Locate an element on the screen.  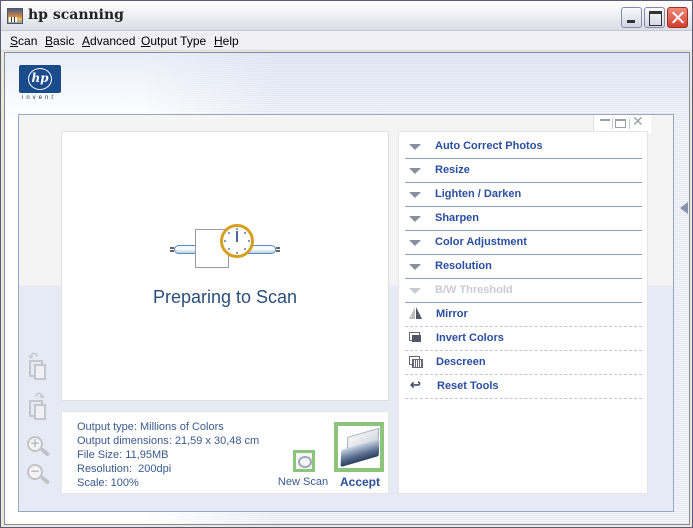
rotate-right-page2-icon is located at coordinates (40, 412).